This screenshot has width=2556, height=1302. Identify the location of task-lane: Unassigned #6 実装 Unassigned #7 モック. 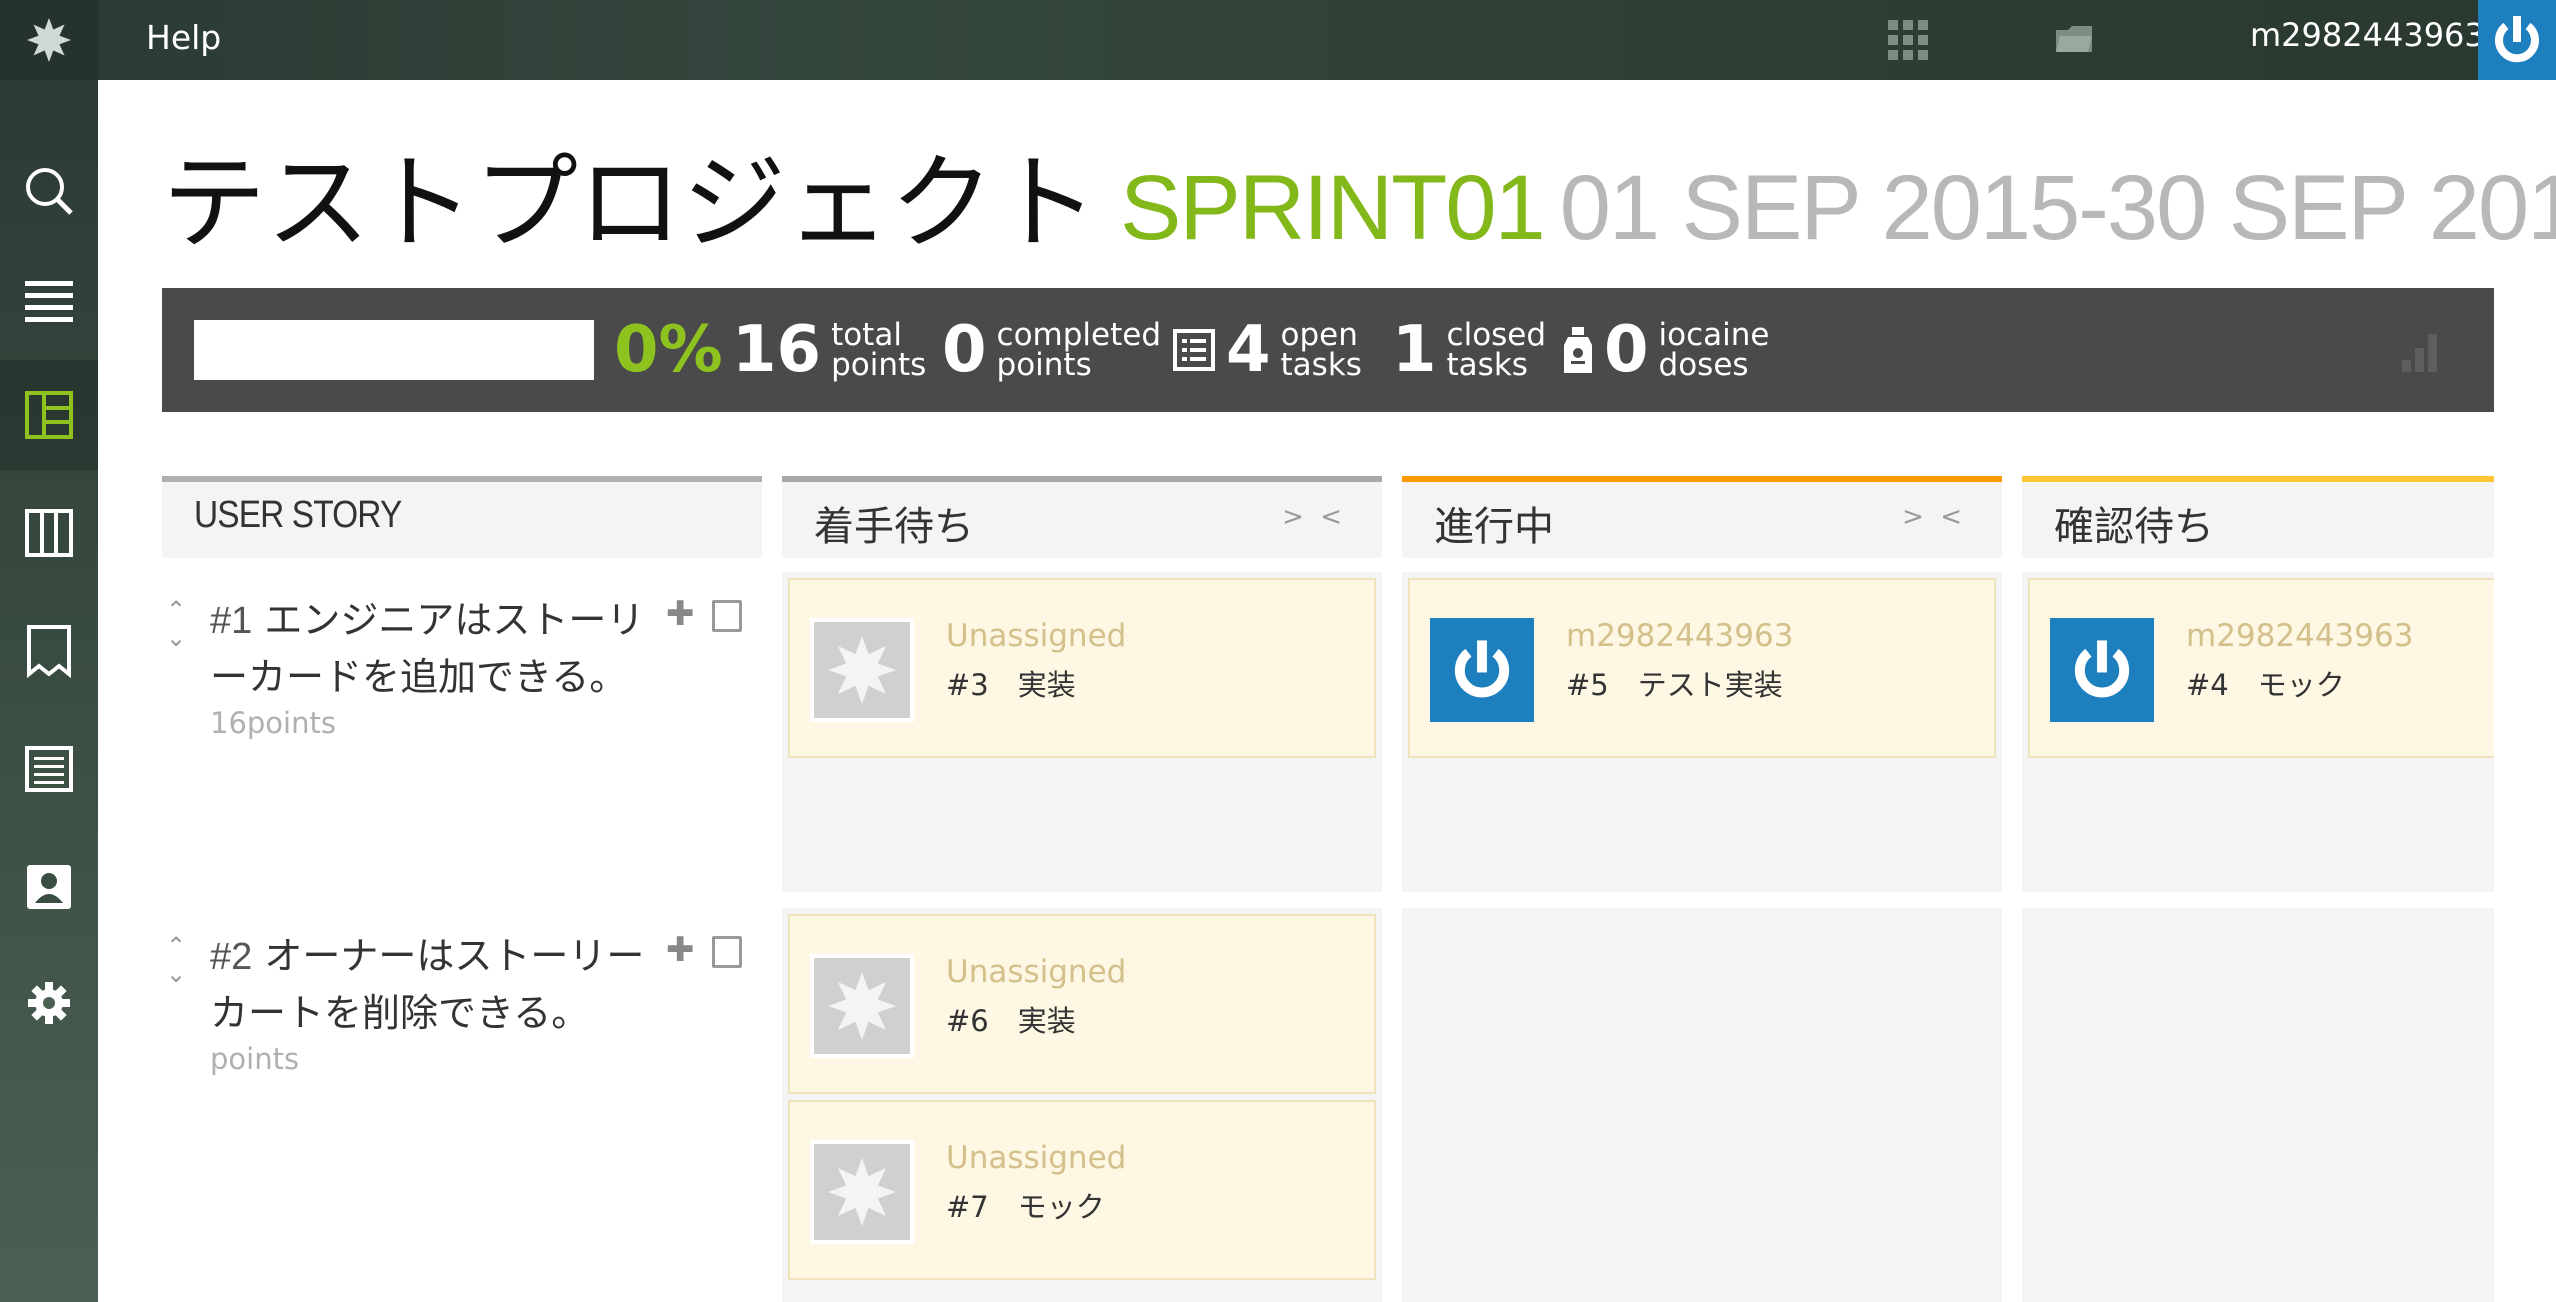
(1082, 1105).